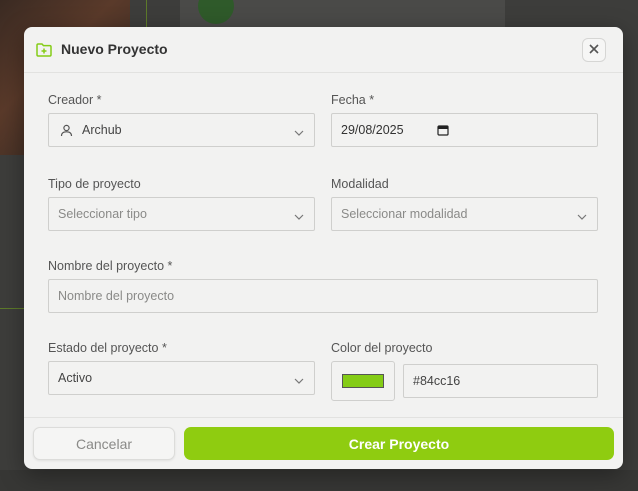 The image size is (638, 491). What do you see at coordinates (66, 130) in the screenshot?
I see `user-icon` at bounding box center [66, 130].